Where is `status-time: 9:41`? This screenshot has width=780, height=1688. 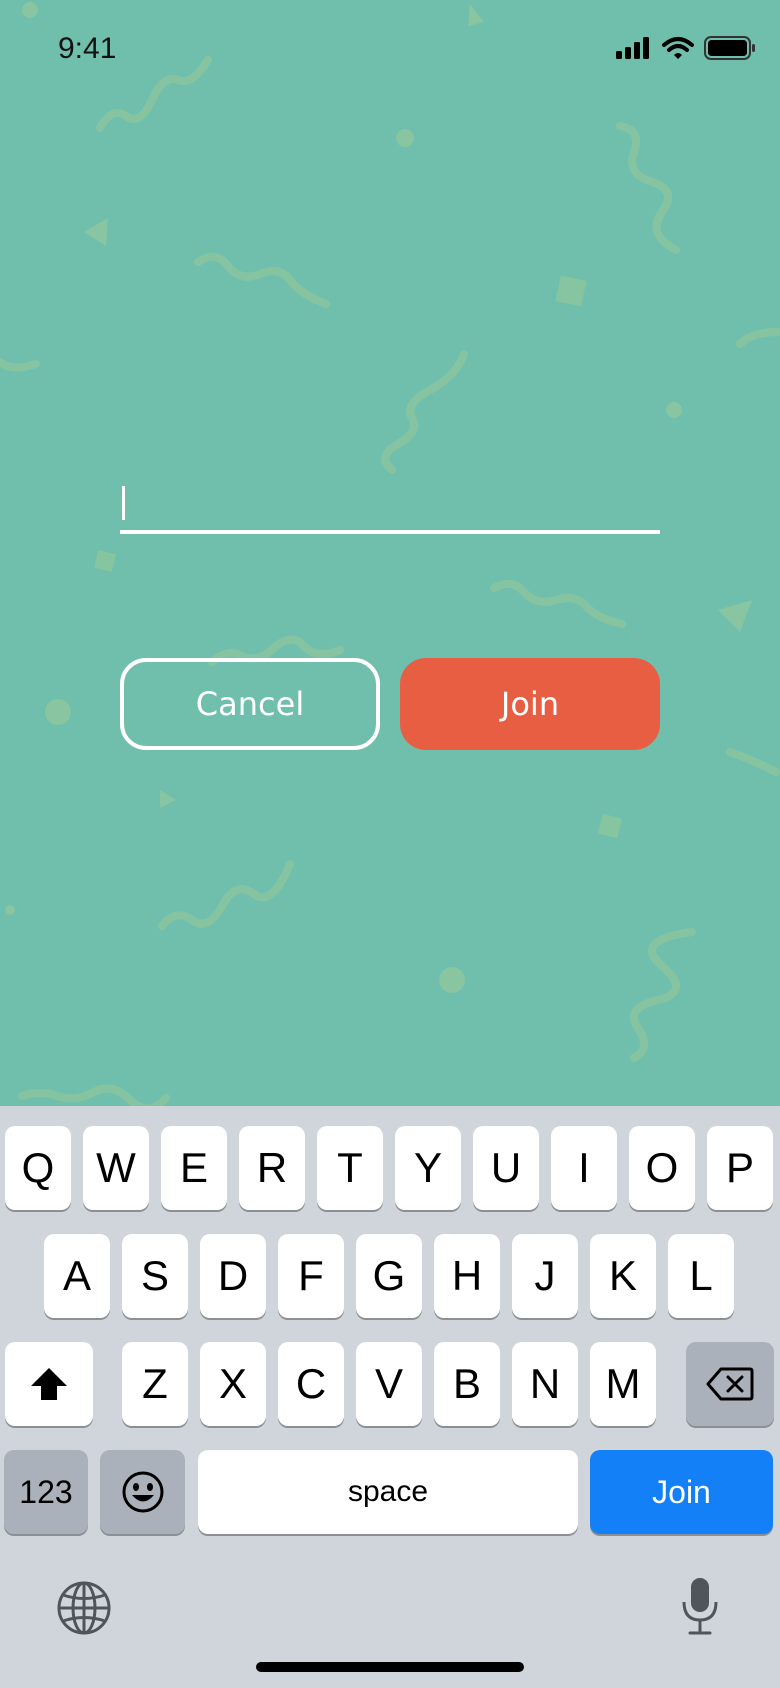 status-time: 9:41 is located at coordinates (87, 48).